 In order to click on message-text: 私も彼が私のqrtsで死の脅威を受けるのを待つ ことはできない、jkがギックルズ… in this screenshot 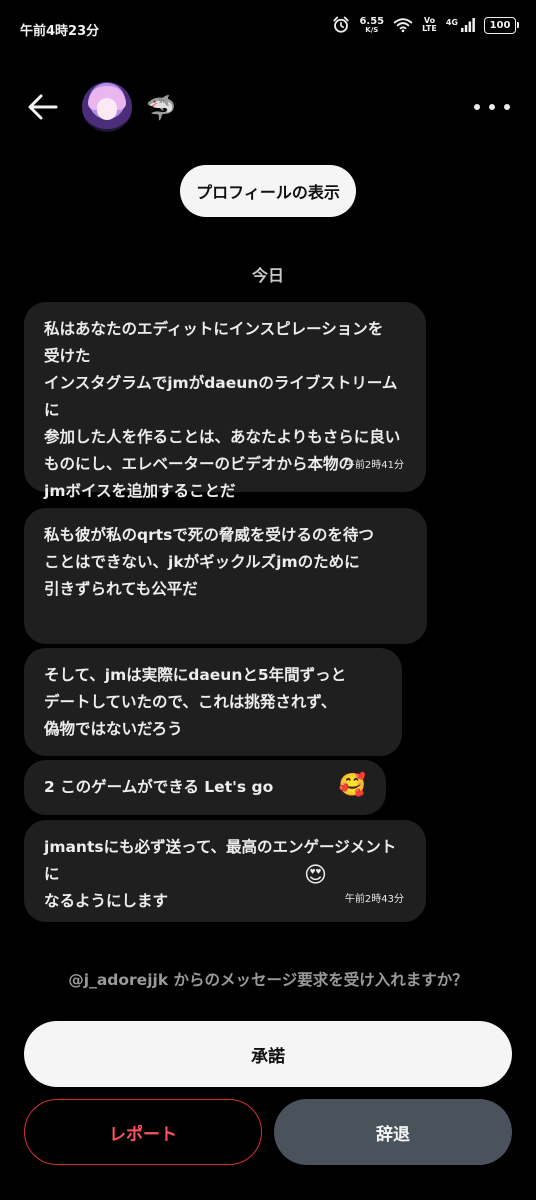, I will do `click(209, 562)`.